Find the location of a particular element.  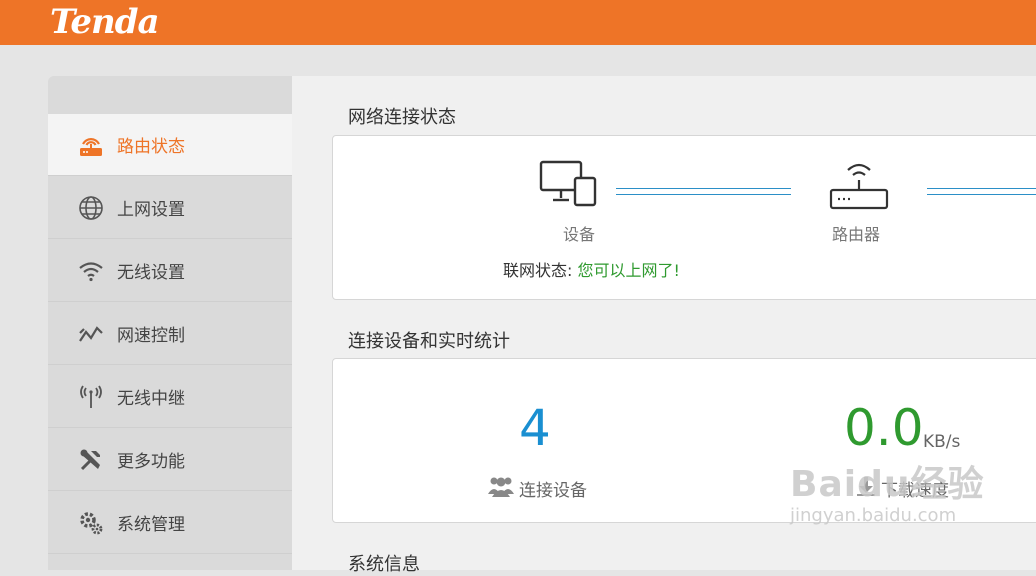

download-icon is located at coordinates (866, 488).